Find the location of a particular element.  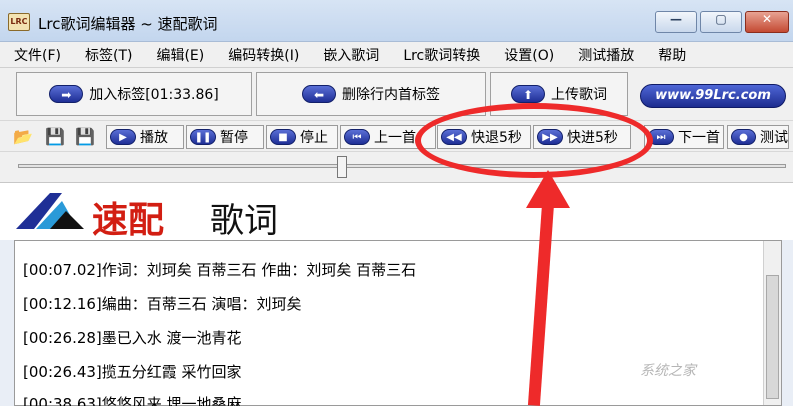

add-tag-button: ➡ 加入标签[01:33.86] is located at coordinates (134, 94).